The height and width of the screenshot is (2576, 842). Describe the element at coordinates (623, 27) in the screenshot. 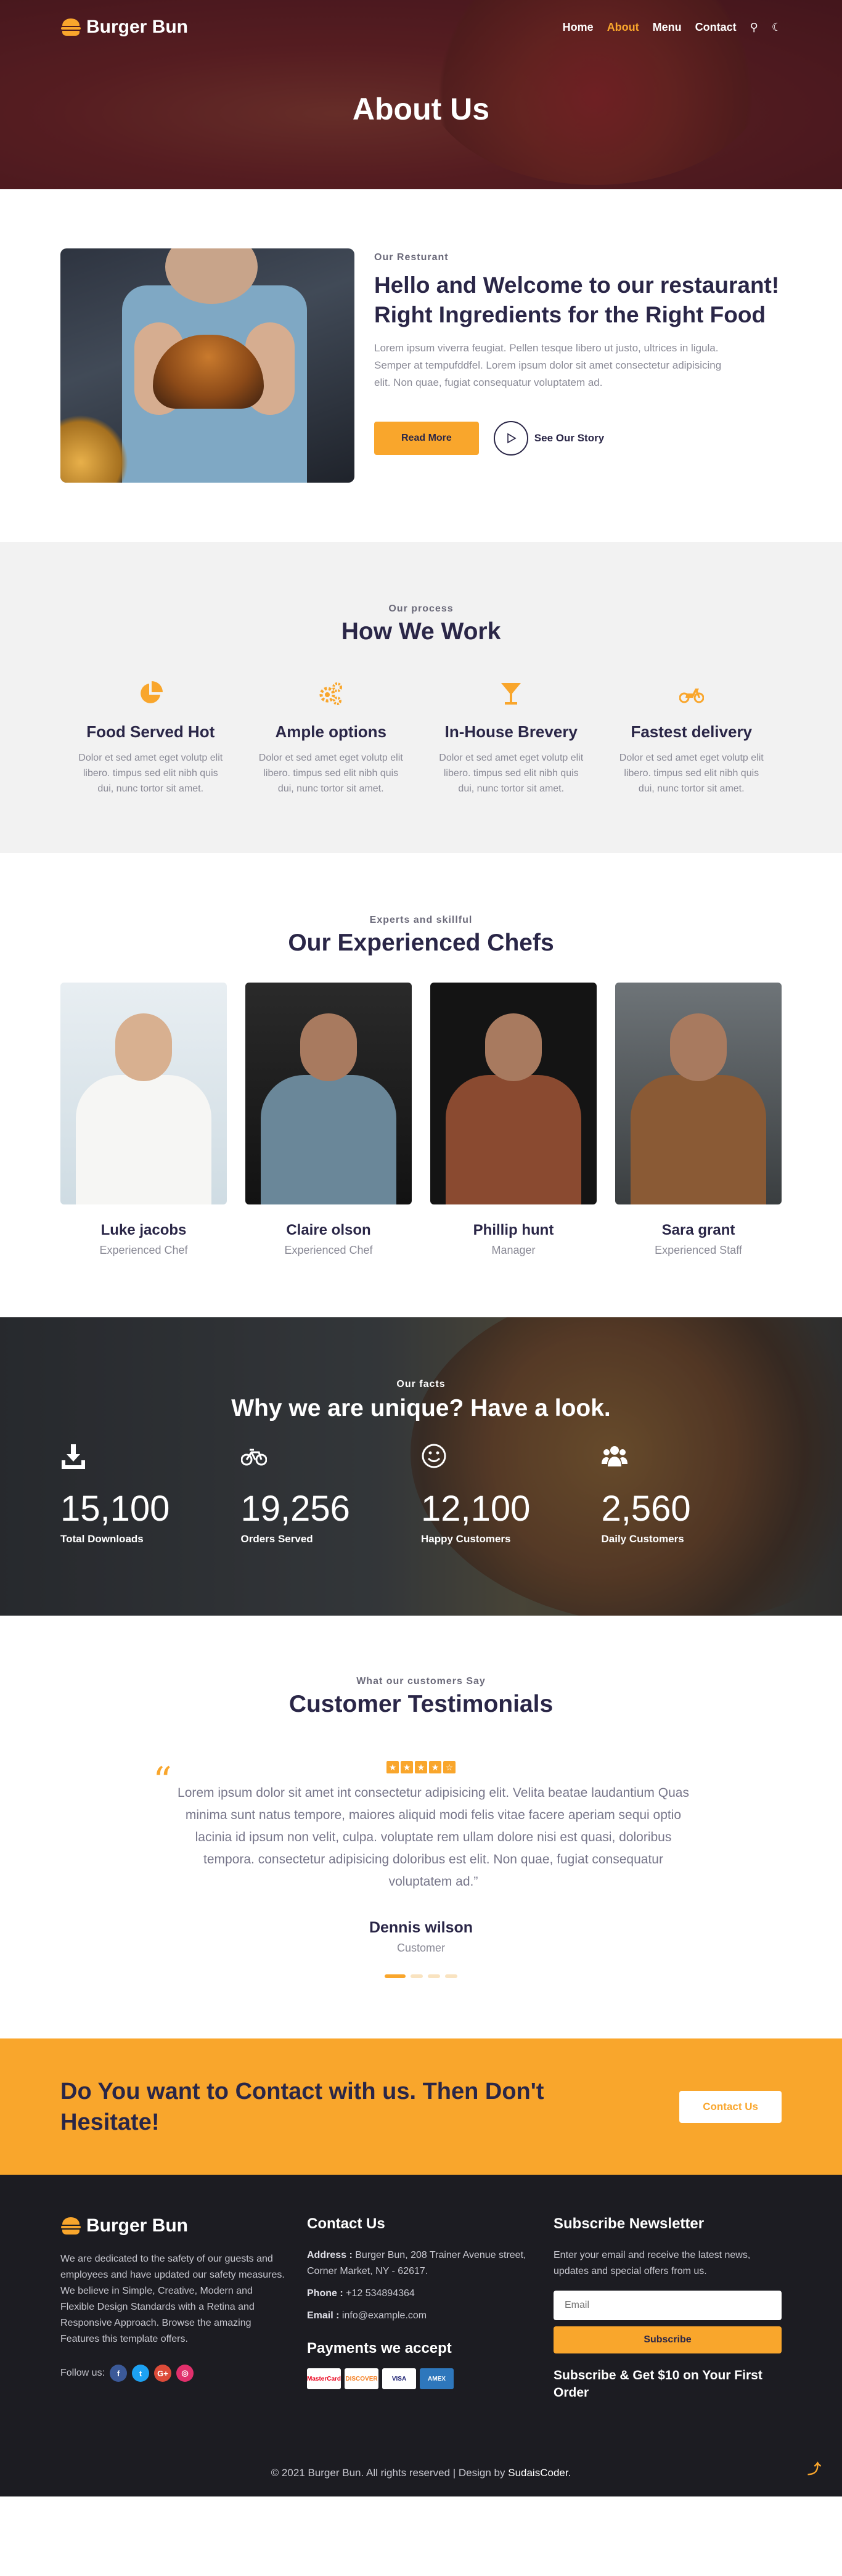

I see `nav-about: About` at that location.